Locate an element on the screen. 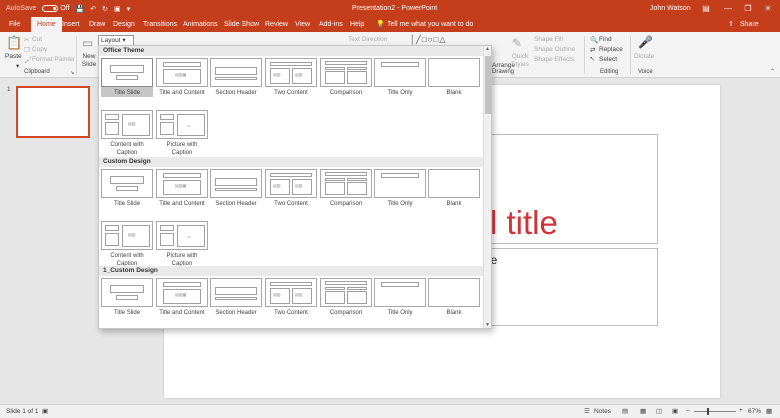  ribbon-display-icon: ▤ is located at coordinates (706, 8).